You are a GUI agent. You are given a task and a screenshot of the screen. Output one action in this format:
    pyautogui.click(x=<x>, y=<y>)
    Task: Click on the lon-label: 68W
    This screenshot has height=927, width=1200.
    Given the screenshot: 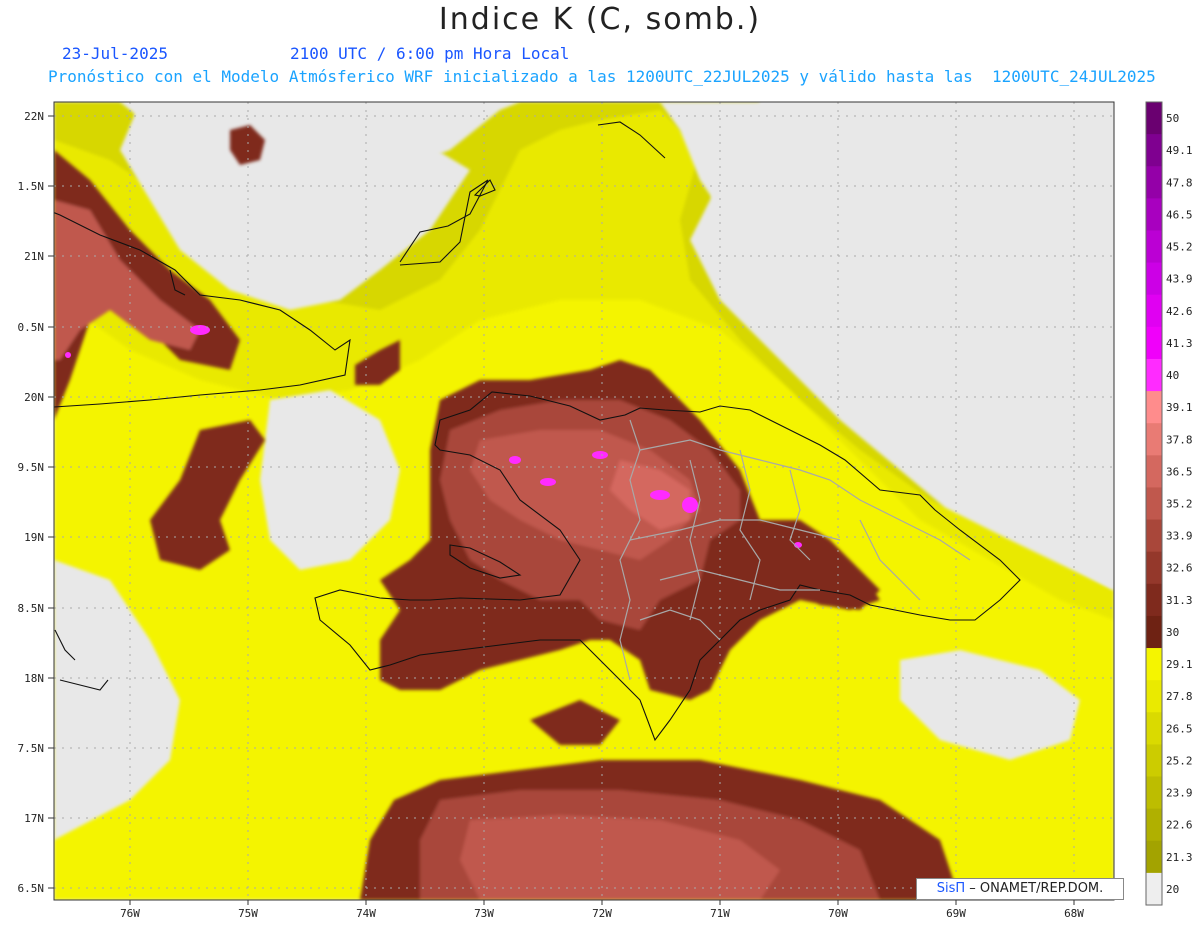 What is the action you would take?
    pyautogui.click(x=1074, y=913)
    